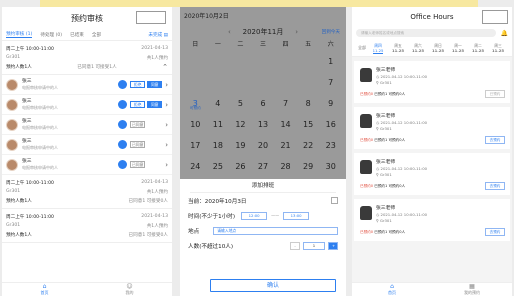 The image size is (514, 296). What do you see at coordinates (195, 166) in the screenshot?
I see `calendar-day: 24` at bounding box center [195, 166].